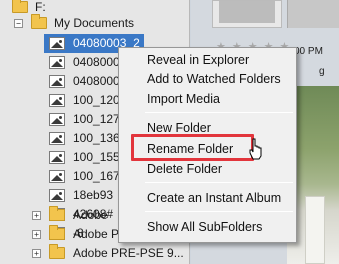 The height and width of the screenshot is (264, 339). I want to click on tree-item-label: 100_155, so click(96, 157).